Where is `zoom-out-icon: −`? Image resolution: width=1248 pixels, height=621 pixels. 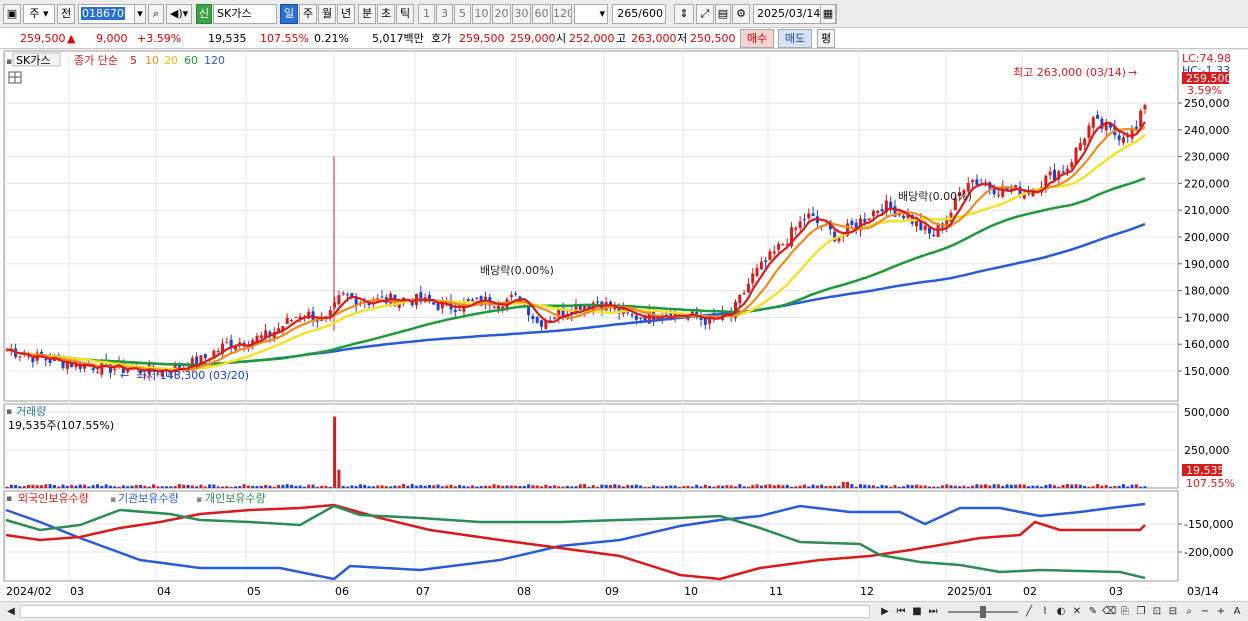 zoom-out-icon: − is located at coordinates (1205, 612).